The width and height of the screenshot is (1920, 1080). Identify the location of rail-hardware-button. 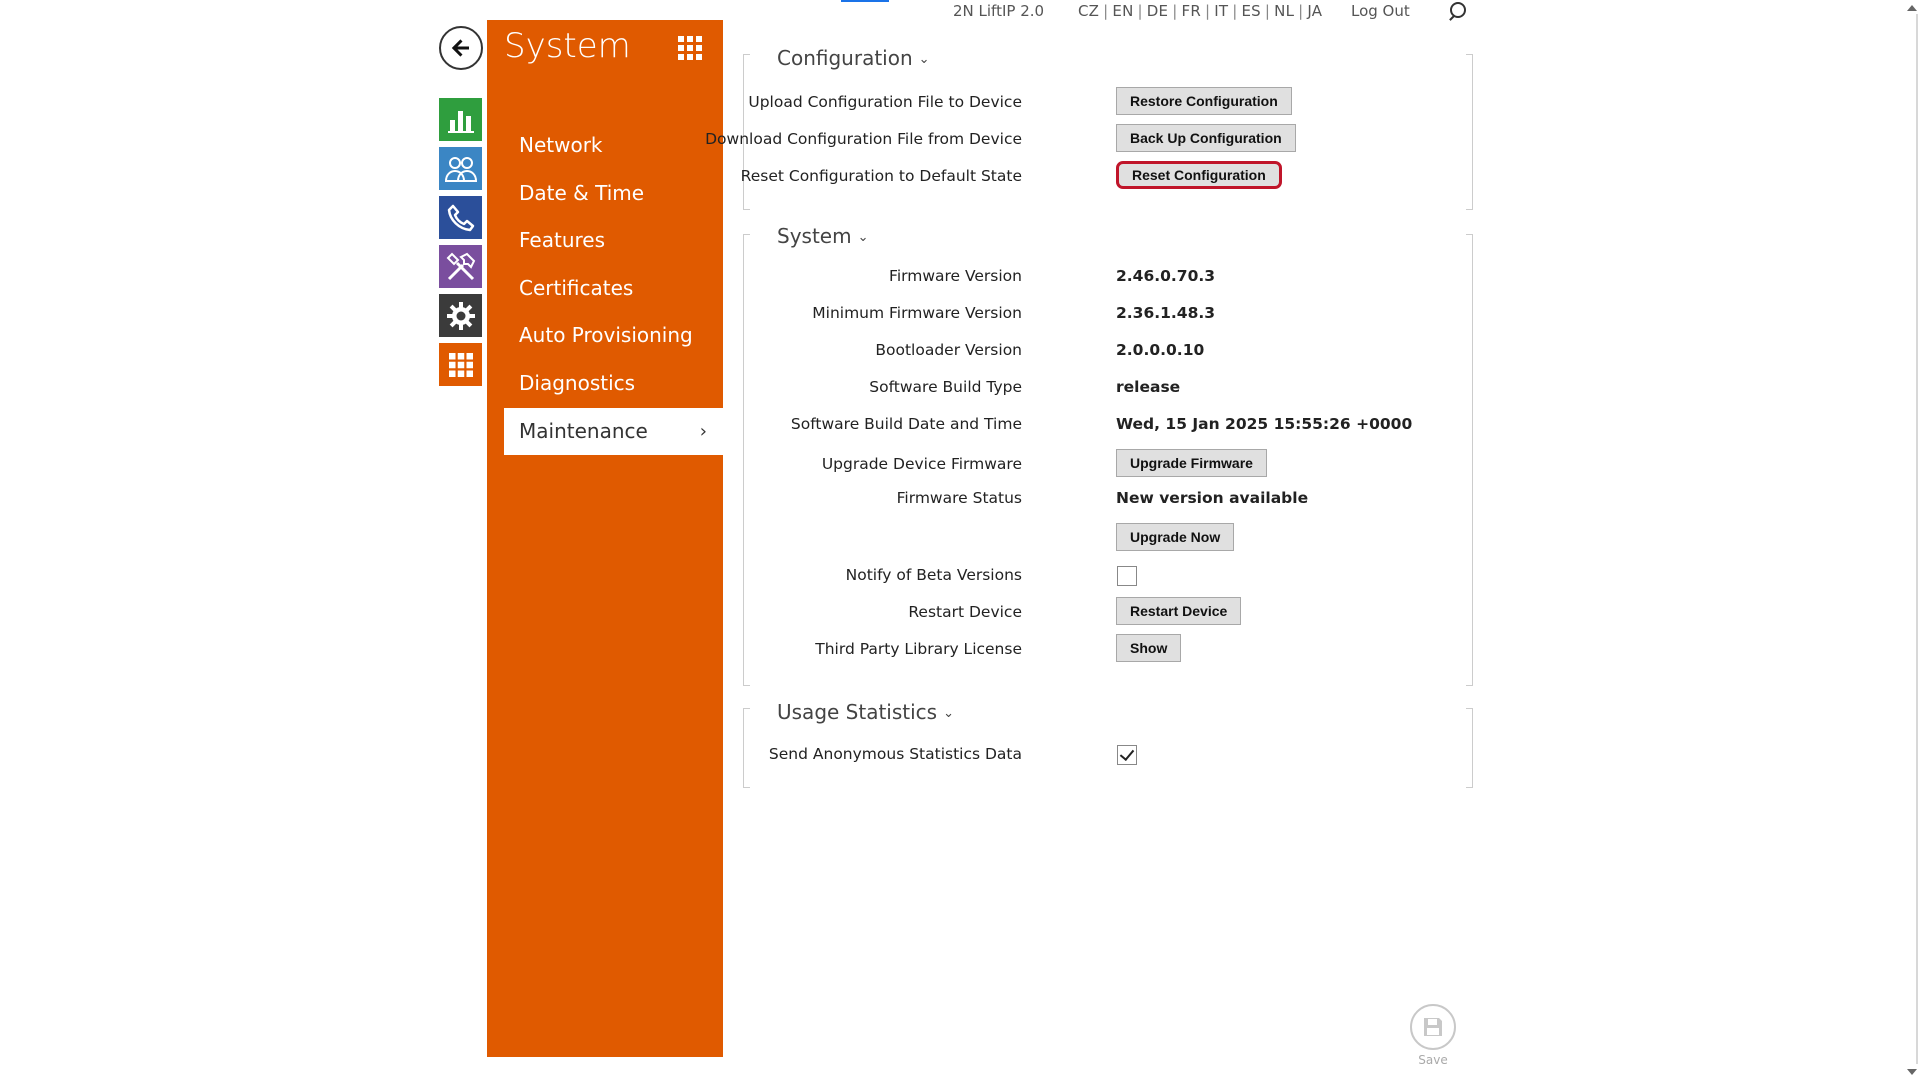
(460, 266).